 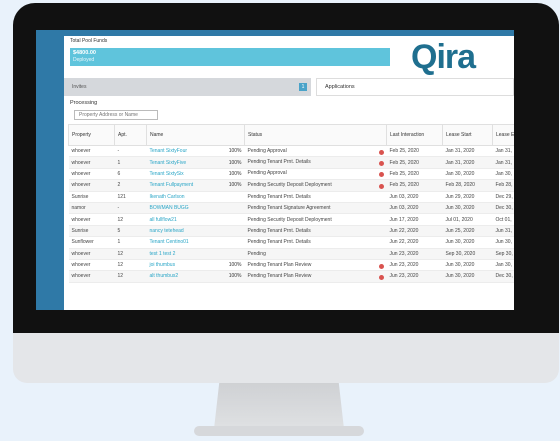 I want to click on cell-property-text: Sunrise, so click(x=80, y=230).